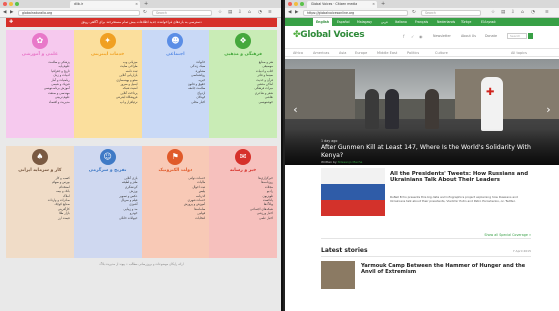  Describe the element at coordinates (243, 170) in the screenshot. I see `category-title: خبر و رسانه` at that location.